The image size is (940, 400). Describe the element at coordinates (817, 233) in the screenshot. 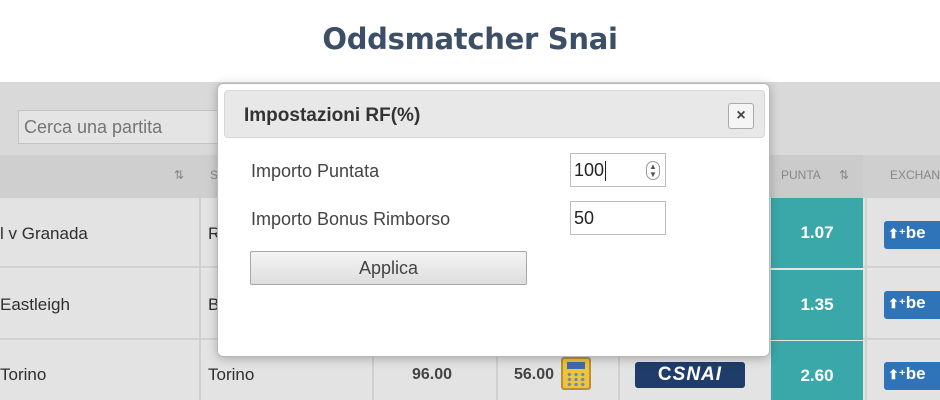

I see `punta-cell: 1.07` at that location.